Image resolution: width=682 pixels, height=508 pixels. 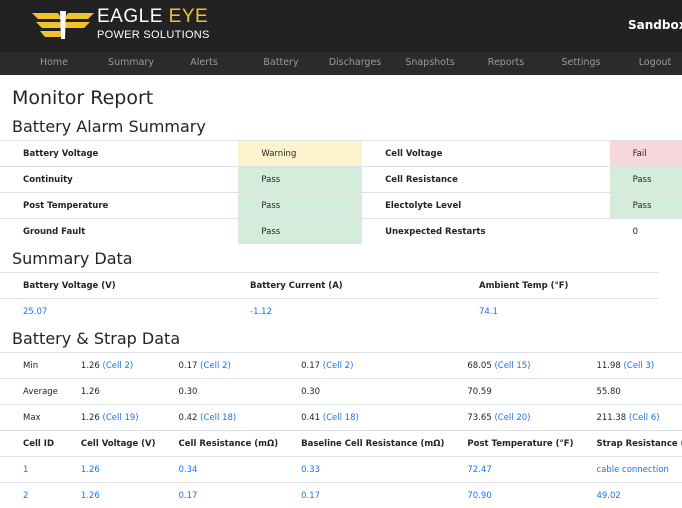 What do you see at coordinates (361, 470) in the screenshot?
I see `cell-value: 0.33` at bounding box center [361, 470].